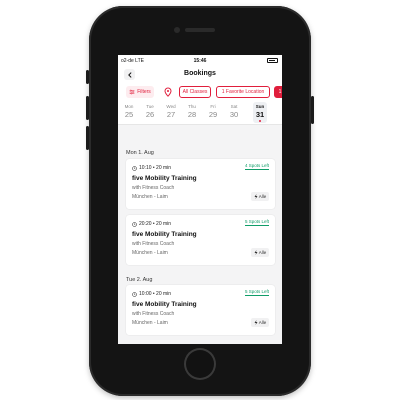  Describe the element at coordinates (192, 114) in the screenshot. I see `day-number: 28` at that location.